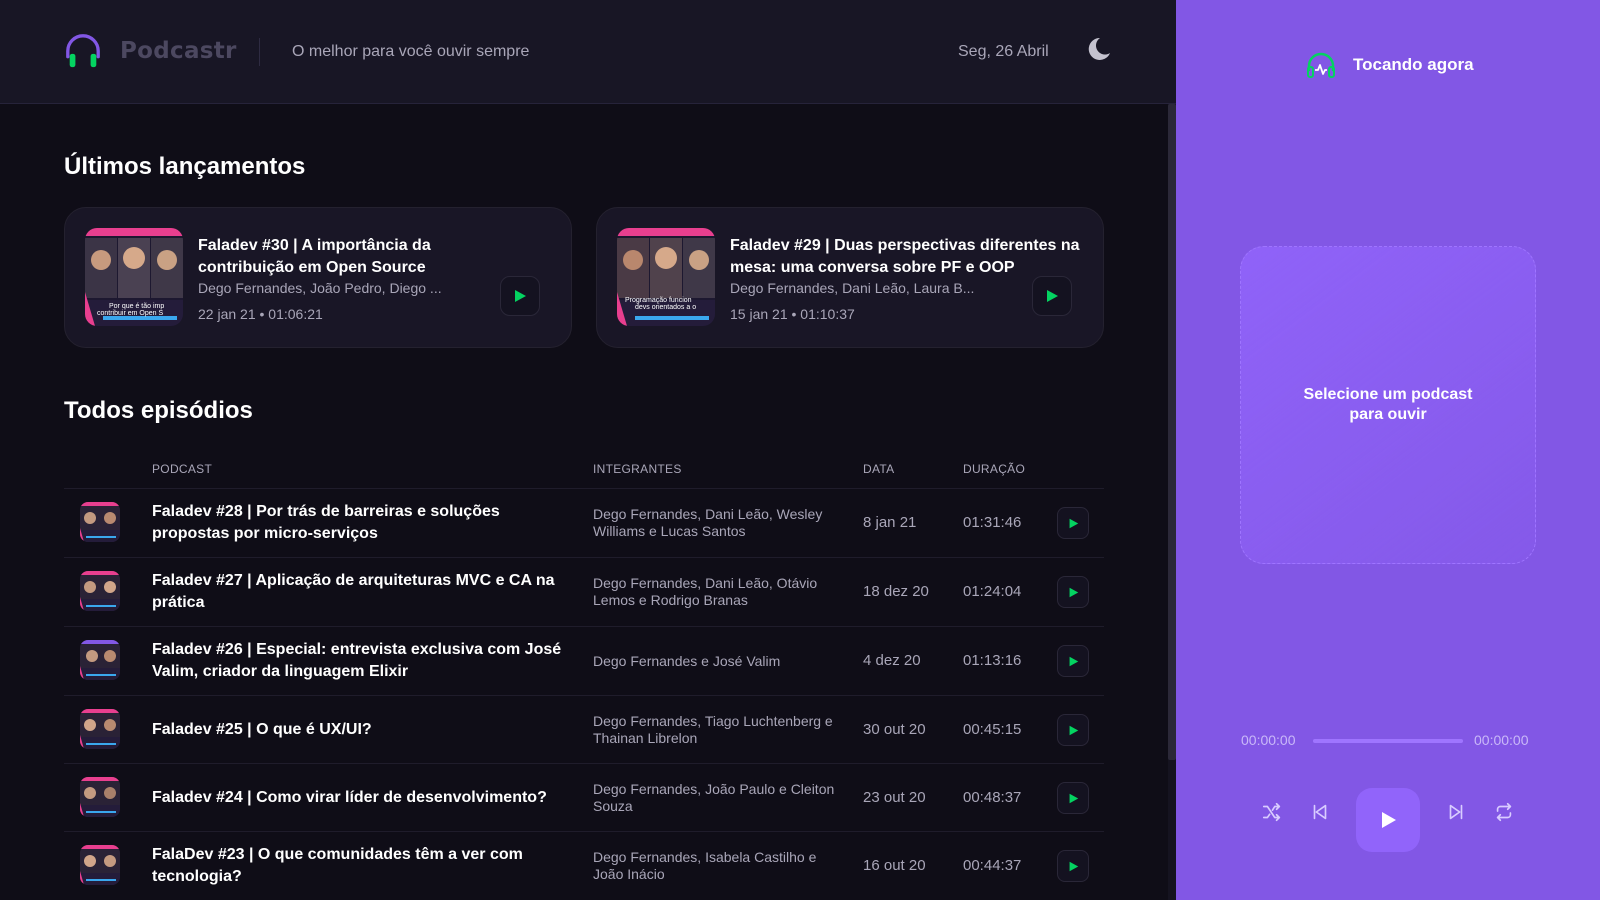  I want to click on episode-date: 16 out 20, so click(894, 865).